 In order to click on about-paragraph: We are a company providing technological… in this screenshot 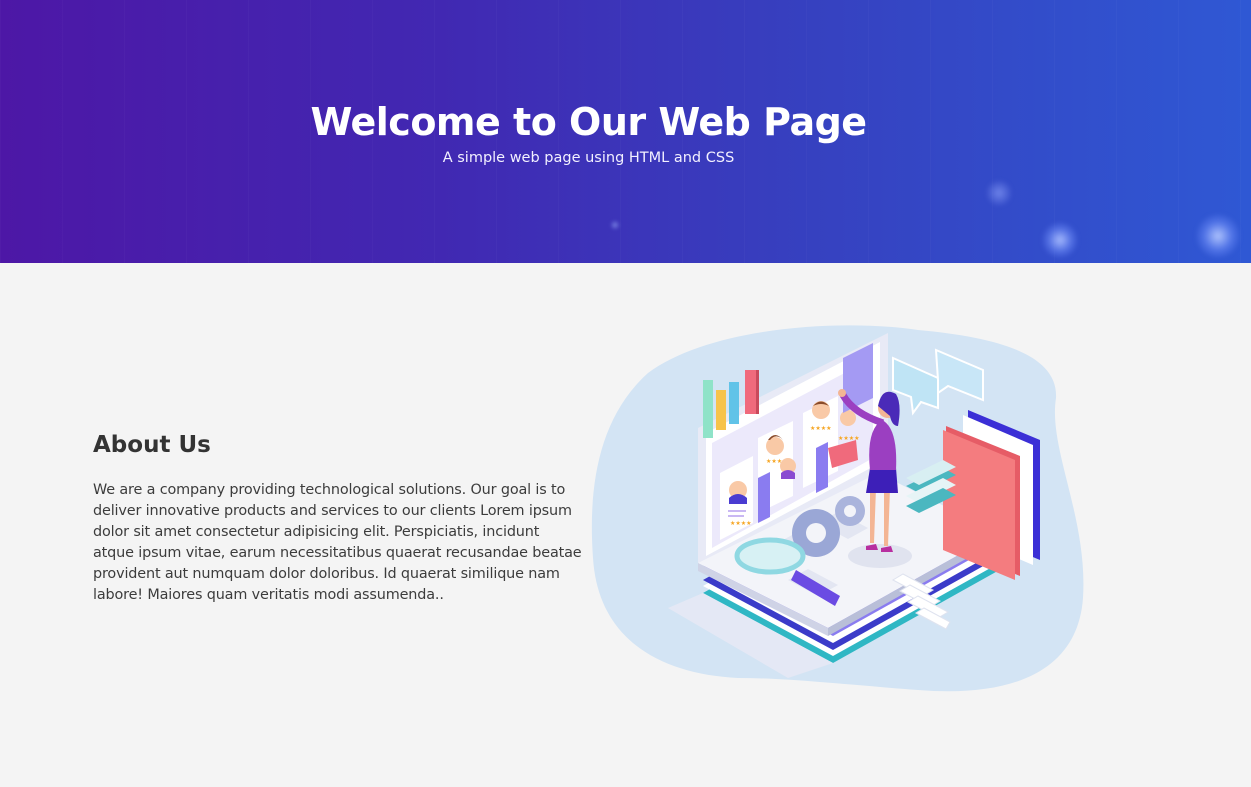, I will do `click(337, 542)`.